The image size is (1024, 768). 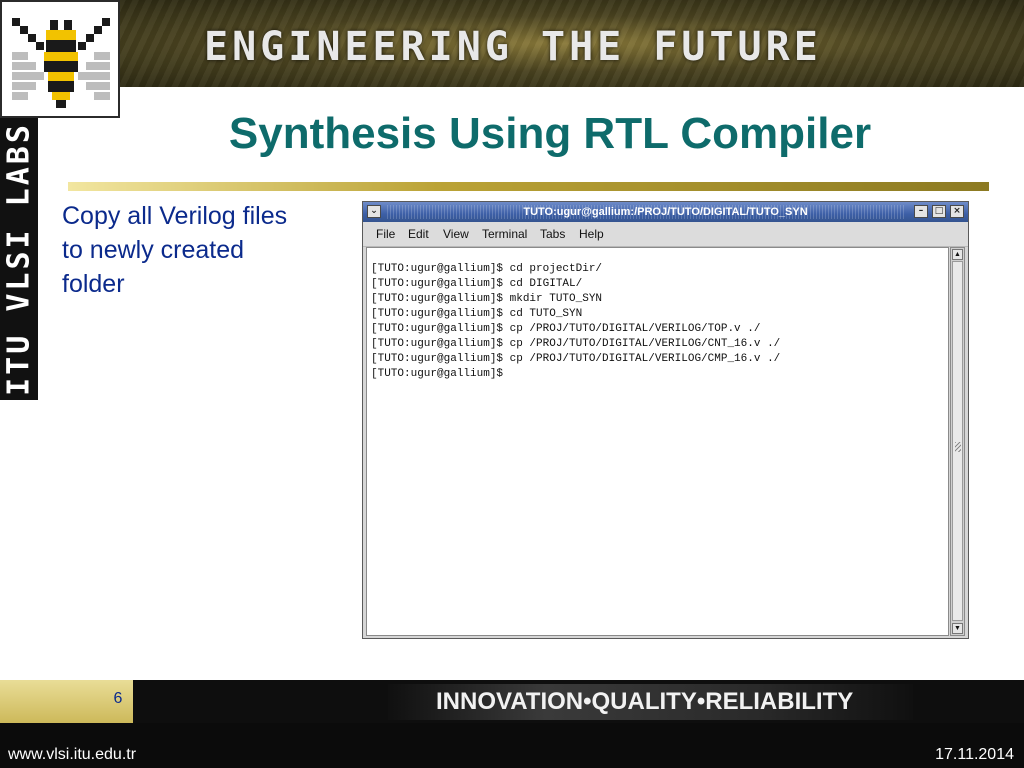 I want to click on menu-terminal: Terminal, so click(x=504, y=234).